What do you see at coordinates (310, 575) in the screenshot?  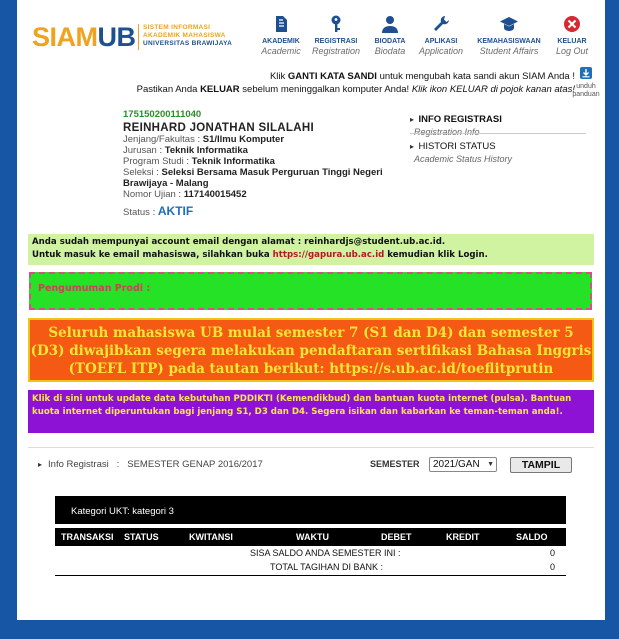 I see `table-bottom-border` at bounding box center [310, 575].